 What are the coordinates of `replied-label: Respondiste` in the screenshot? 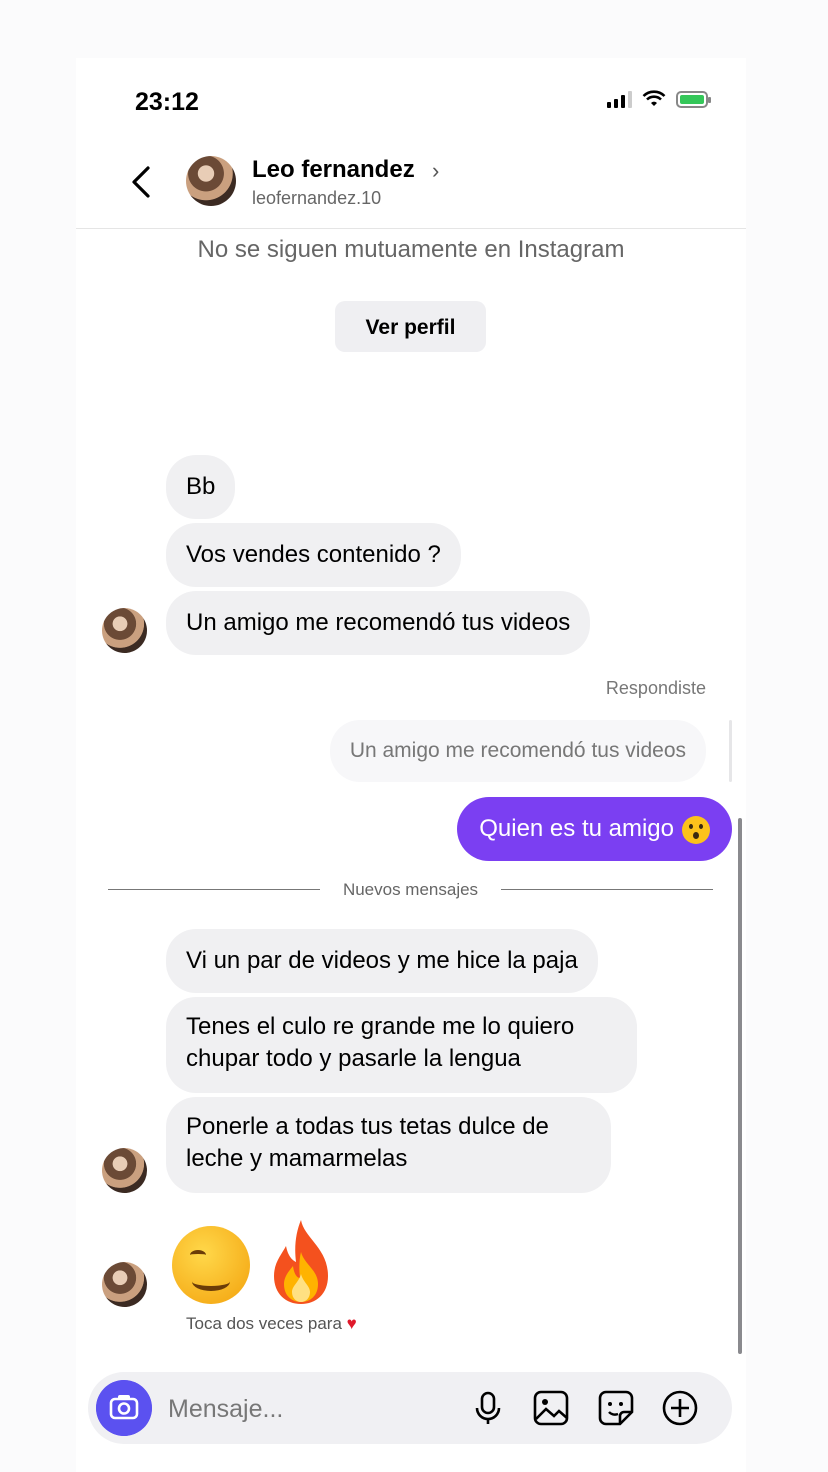 It's located at (655, 688).